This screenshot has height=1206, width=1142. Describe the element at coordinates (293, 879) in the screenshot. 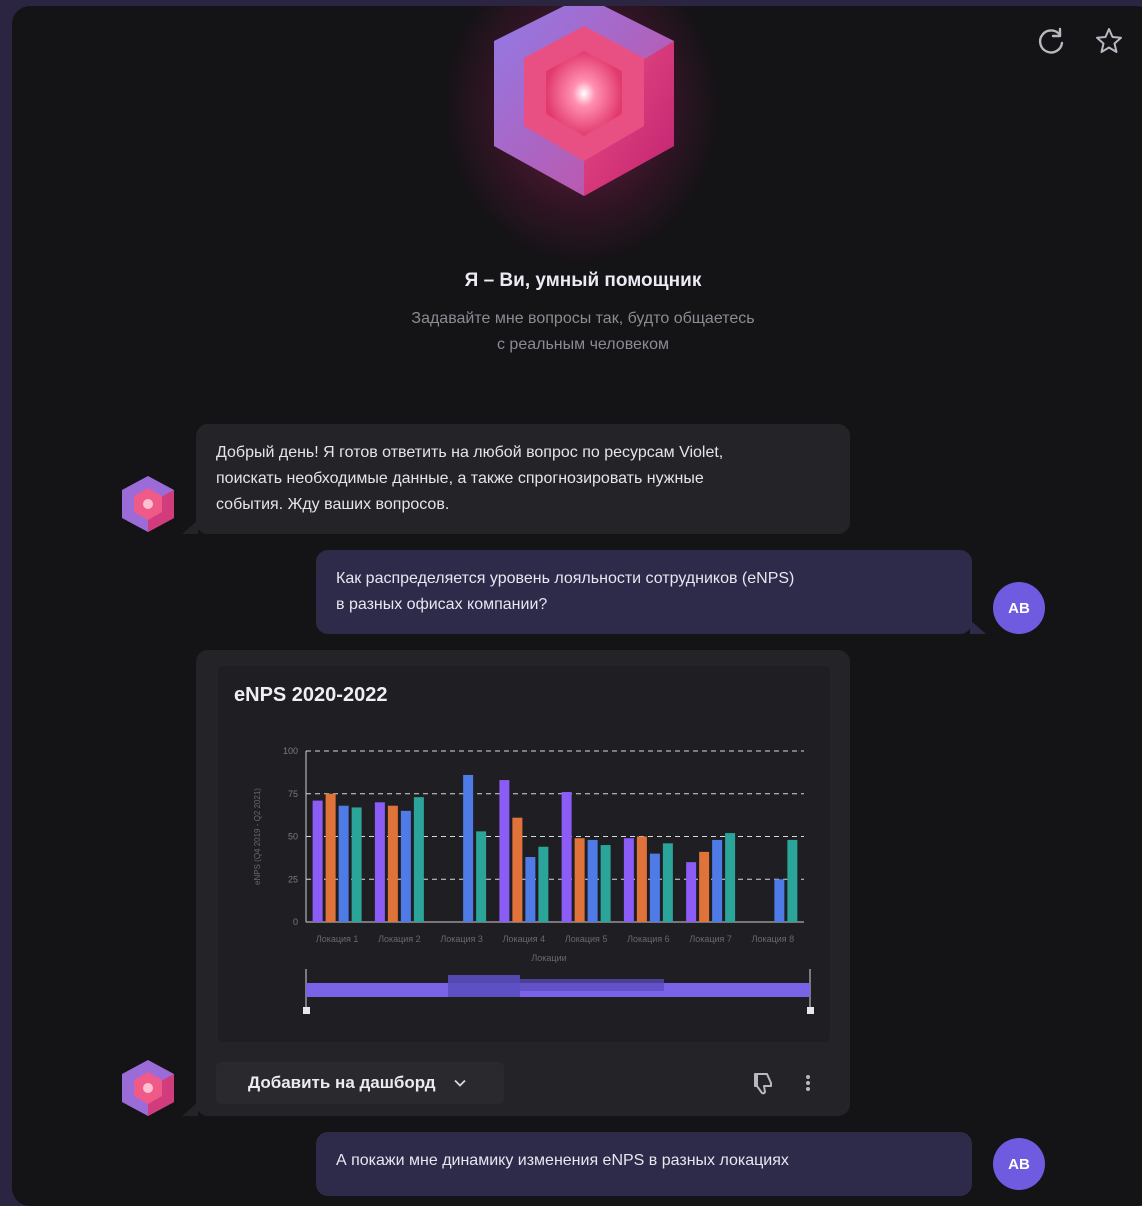

I see `y-tick-label: 25` at that location.